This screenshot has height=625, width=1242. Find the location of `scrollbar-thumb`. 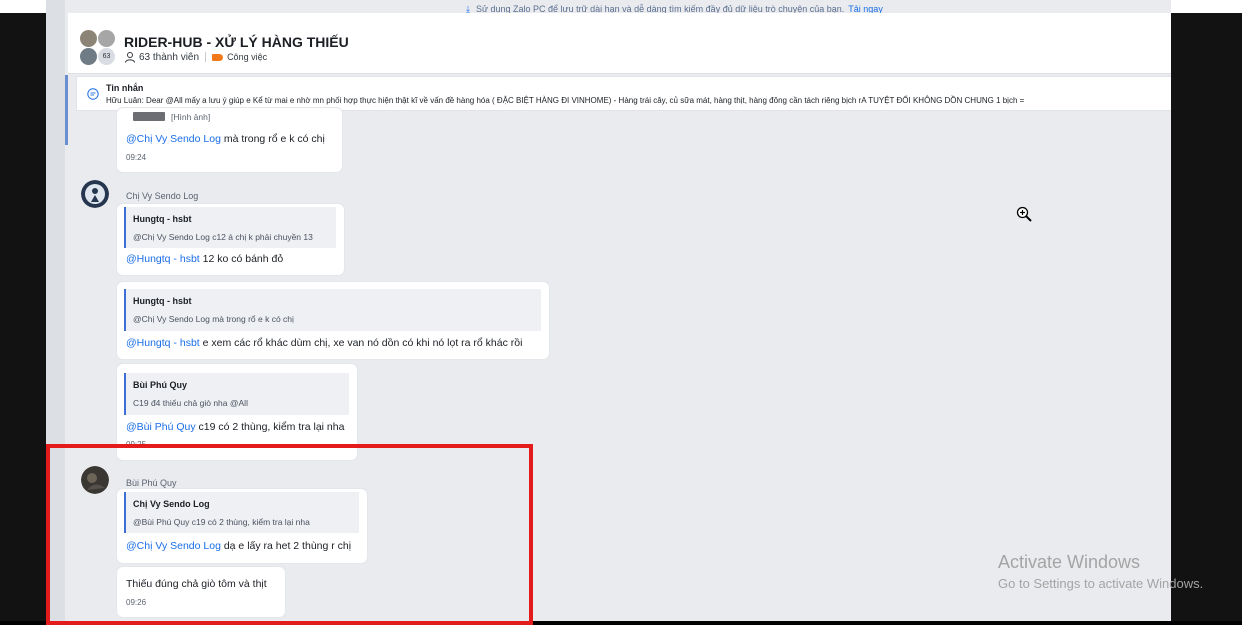

scrollbar-thumb is located at coordinates (66, 110).